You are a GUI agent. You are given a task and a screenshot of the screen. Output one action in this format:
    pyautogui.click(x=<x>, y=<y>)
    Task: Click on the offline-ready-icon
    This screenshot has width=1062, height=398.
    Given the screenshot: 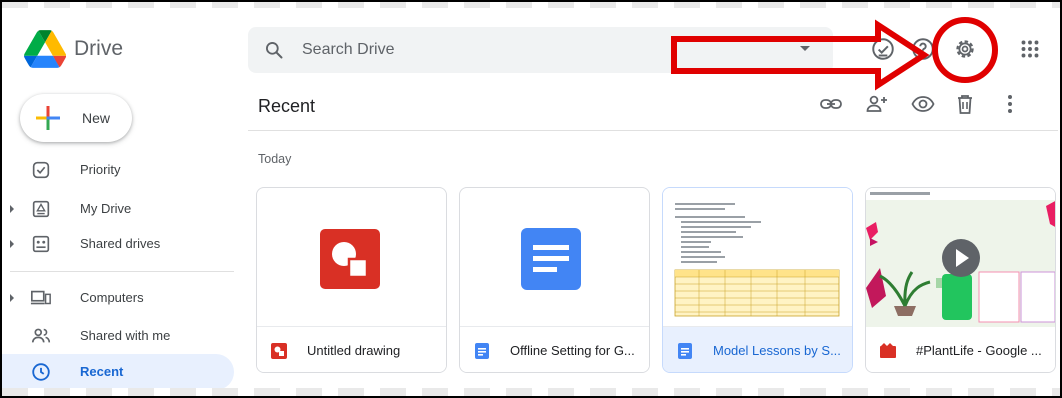 What is the action you would take?
    pyautogui.click(x=883, y=49)
    